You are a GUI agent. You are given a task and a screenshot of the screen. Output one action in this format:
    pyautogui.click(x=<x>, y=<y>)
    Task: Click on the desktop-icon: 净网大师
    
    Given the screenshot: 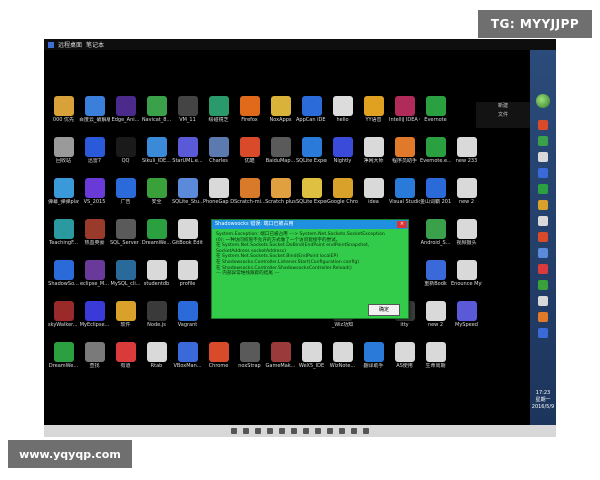 What is the action you would take?
    pyautogui.click(x=373, y=157)
    